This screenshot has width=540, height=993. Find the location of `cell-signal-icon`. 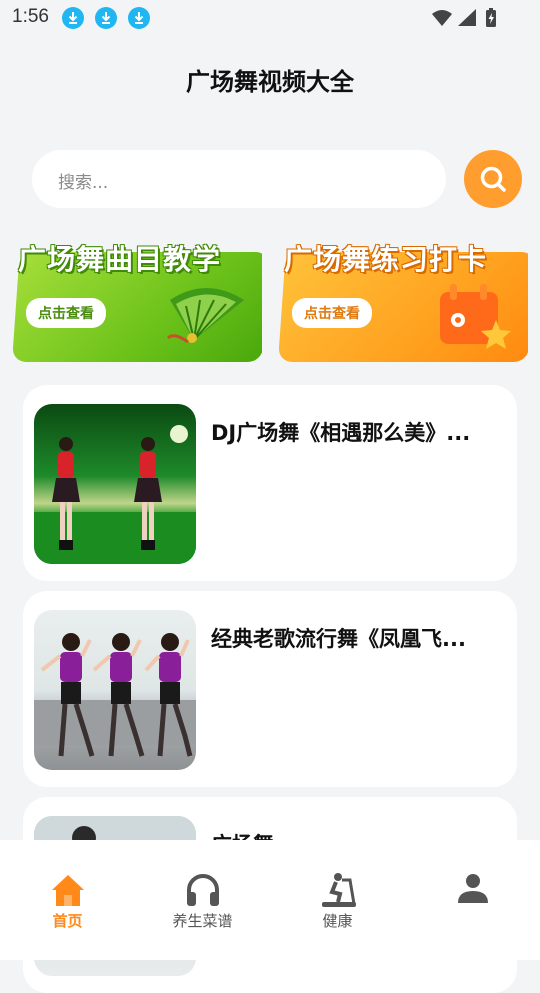

cell-signal-icon is located at coordinates (467, 17).